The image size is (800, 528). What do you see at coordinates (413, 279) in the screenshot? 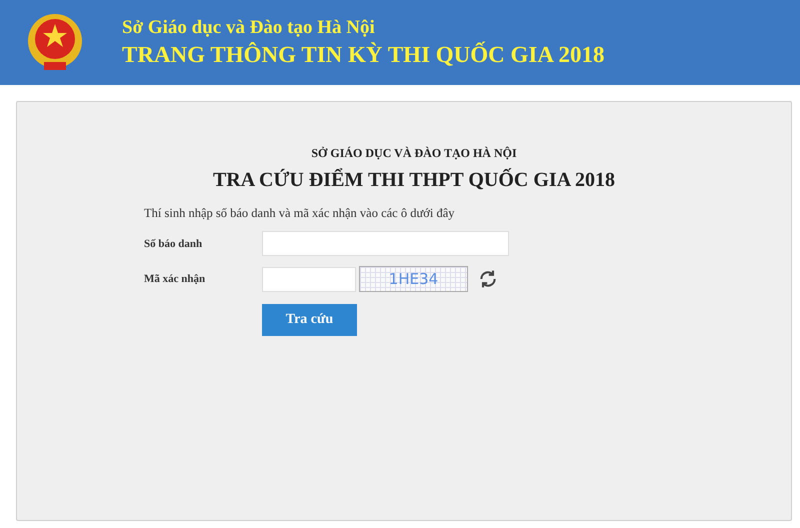
I see `captcha-image: 1HE34` at bounding box center [413, 279].